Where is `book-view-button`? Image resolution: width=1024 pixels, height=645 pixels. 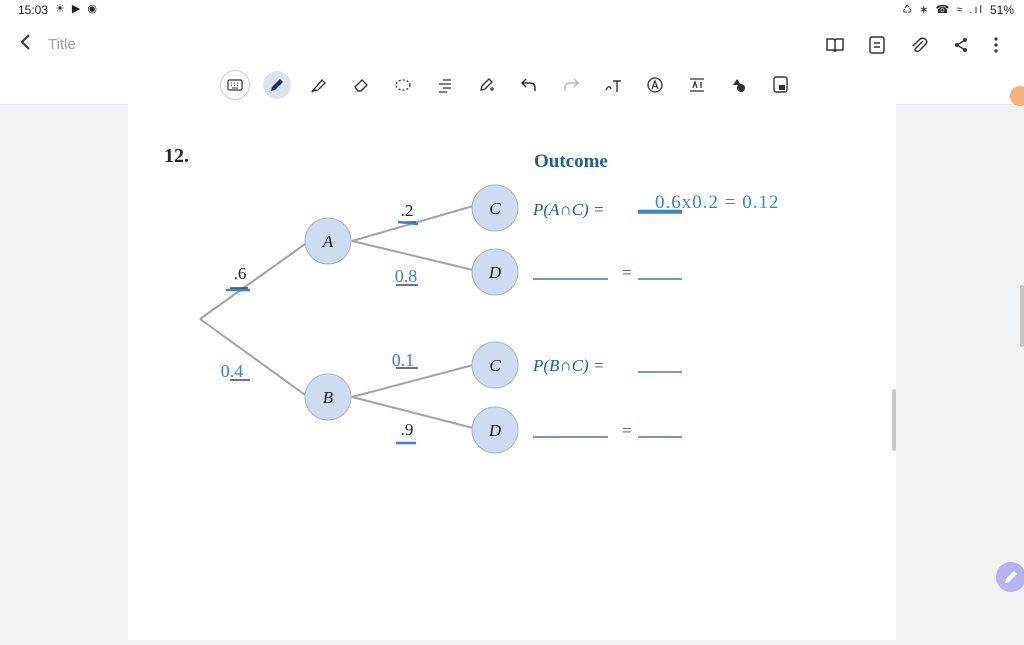
book-view-button is located at coordinates (835, 45).